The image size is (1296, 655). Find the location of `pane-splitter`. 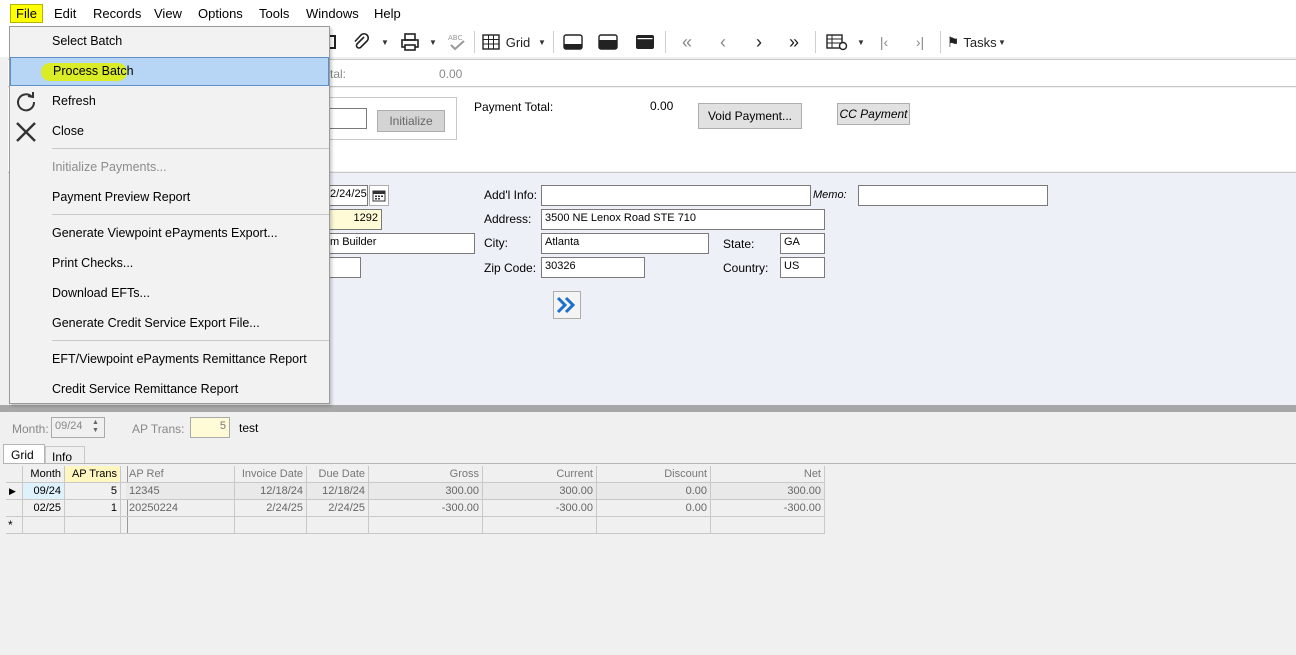

pane-splitter is located at coordinates (648, 408).